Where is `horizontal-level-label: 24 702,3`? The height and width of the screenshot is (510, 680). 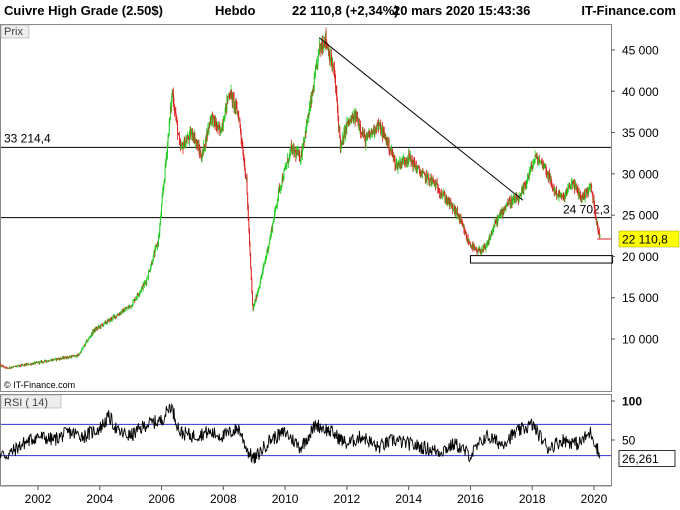 horizontal-level-label: 24 702,3 is located at coordinates (586, 210).